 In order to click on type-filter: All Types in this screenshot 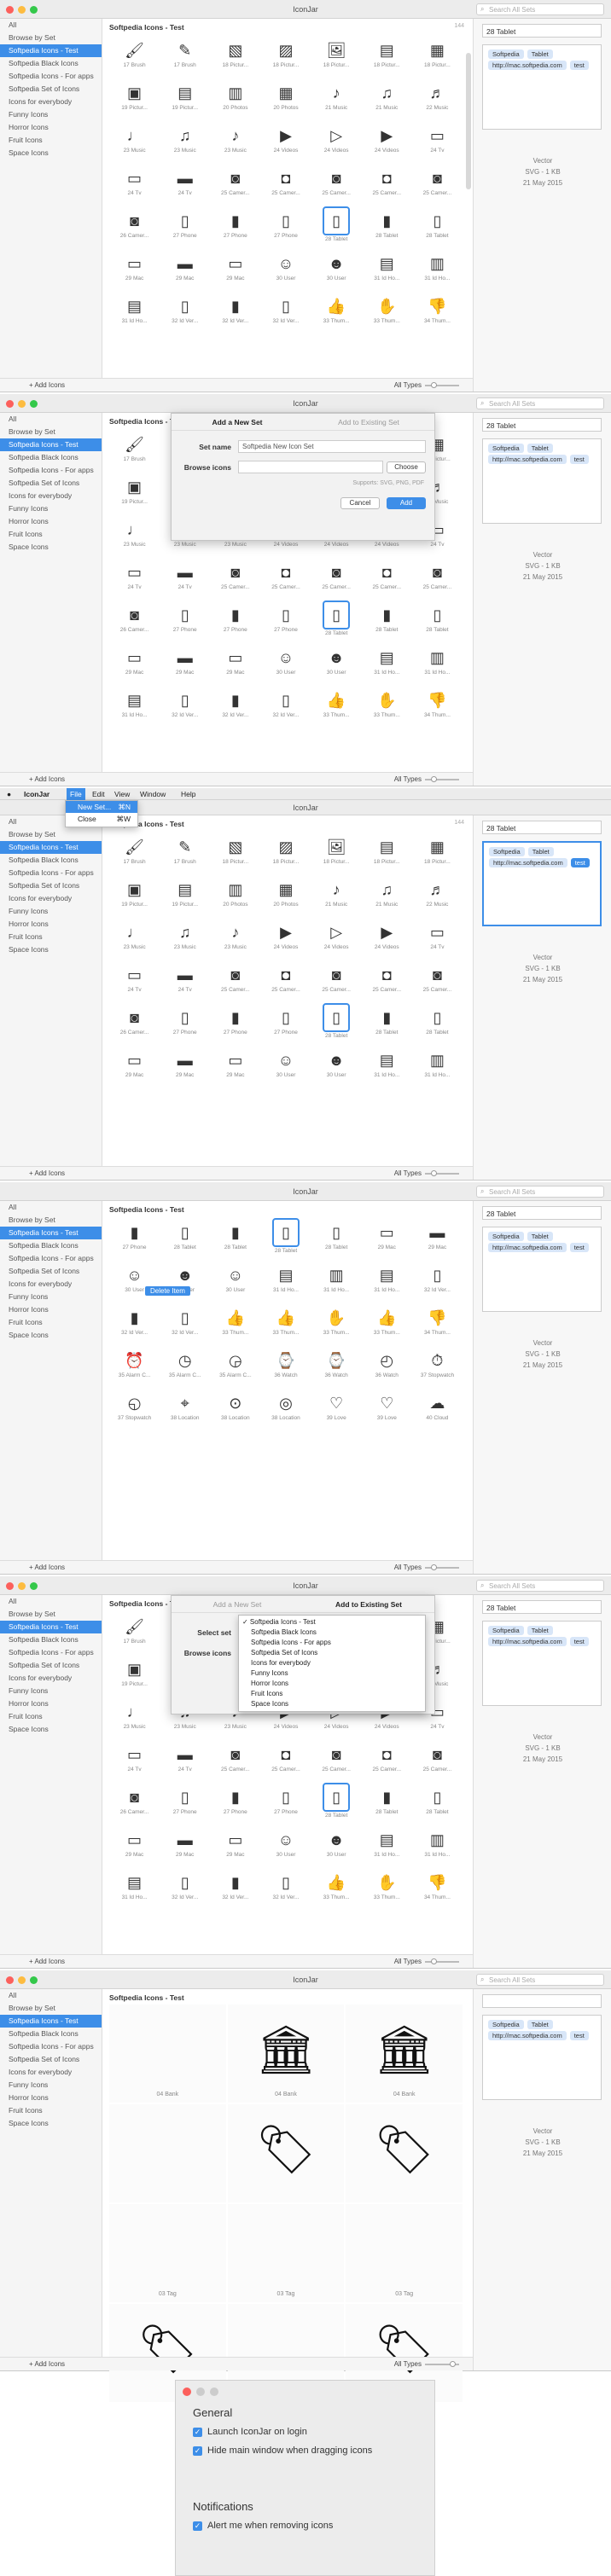, I will do `click(408, 1567)`.